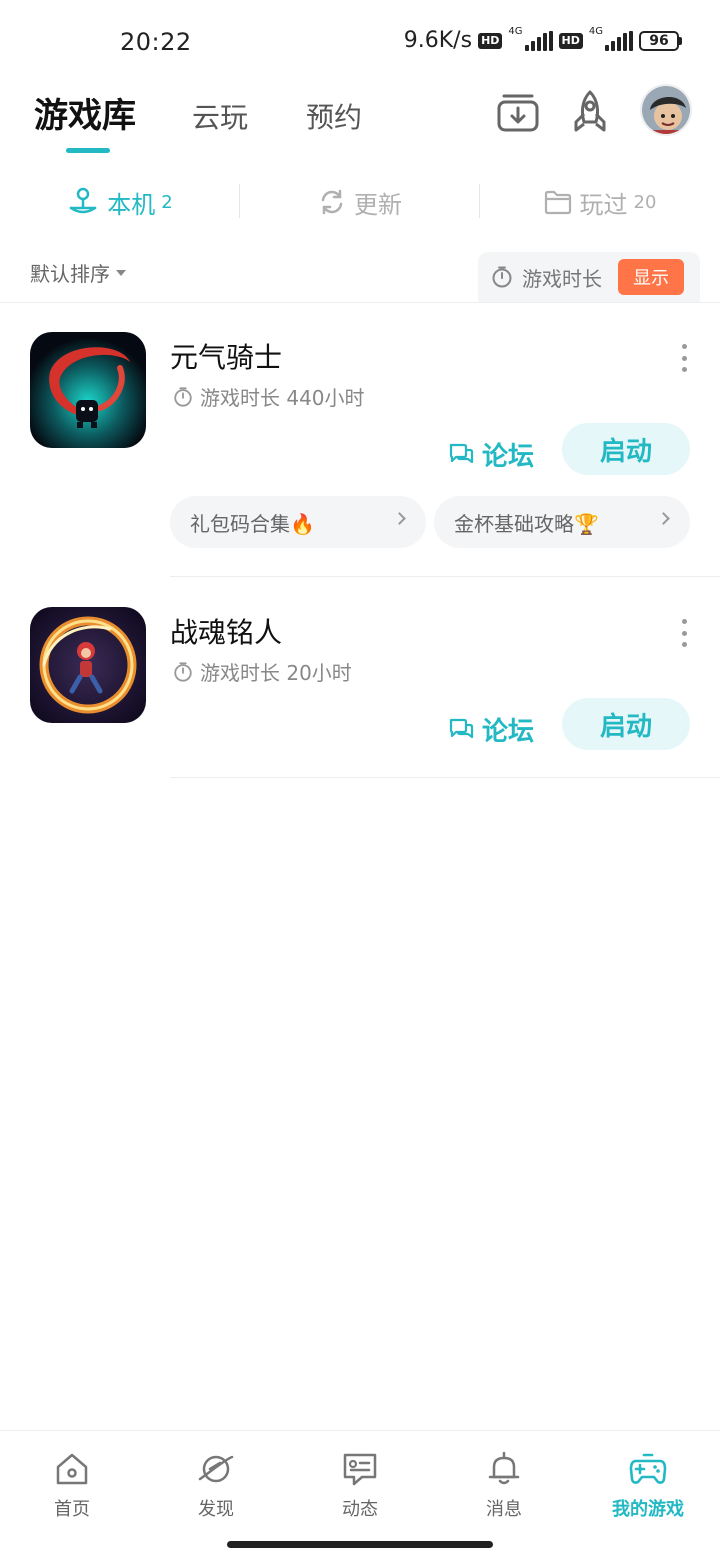  Describe the element at coordinates (334, 116) in the screenshot. I see `tab-reservation: 预约` at that location.